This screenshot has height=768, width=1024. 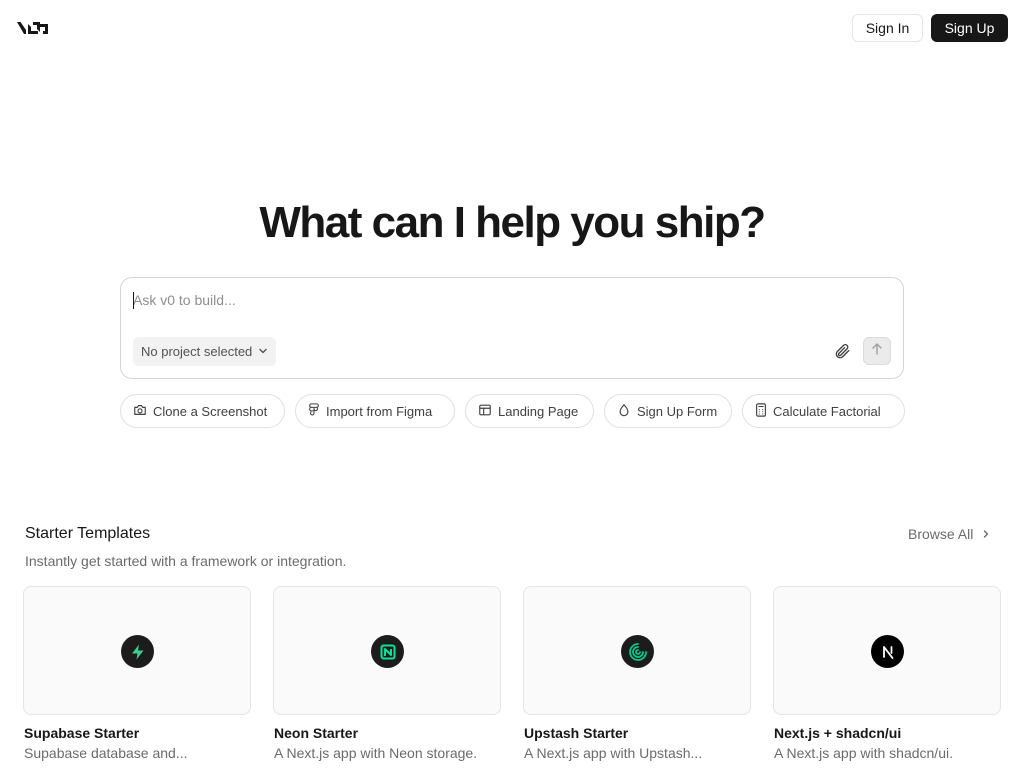 I want to click on browse-all-link: Browse All, so click(x=949, y=534).